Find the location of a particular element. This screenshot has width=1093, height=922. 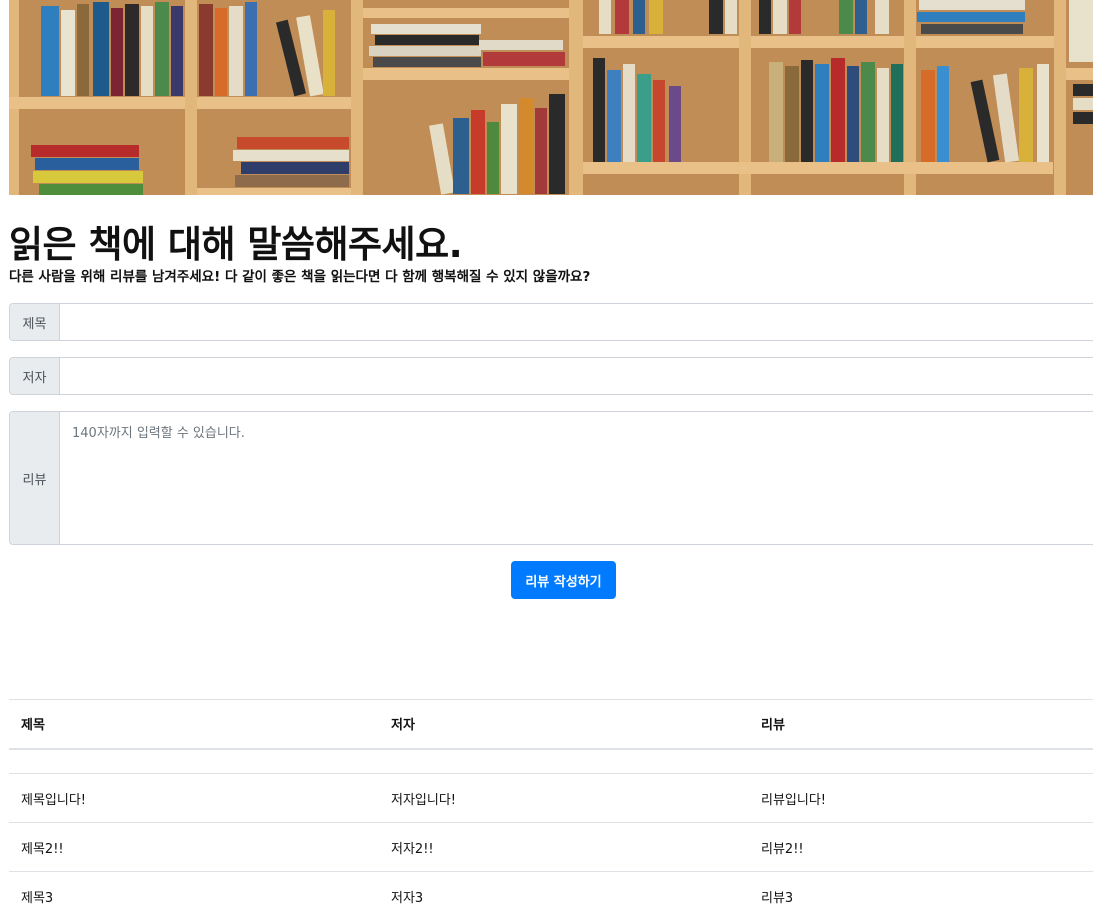

table-row: 제목2!! 저자2!! 리뷰2!! is located at coordinates (551, 847).